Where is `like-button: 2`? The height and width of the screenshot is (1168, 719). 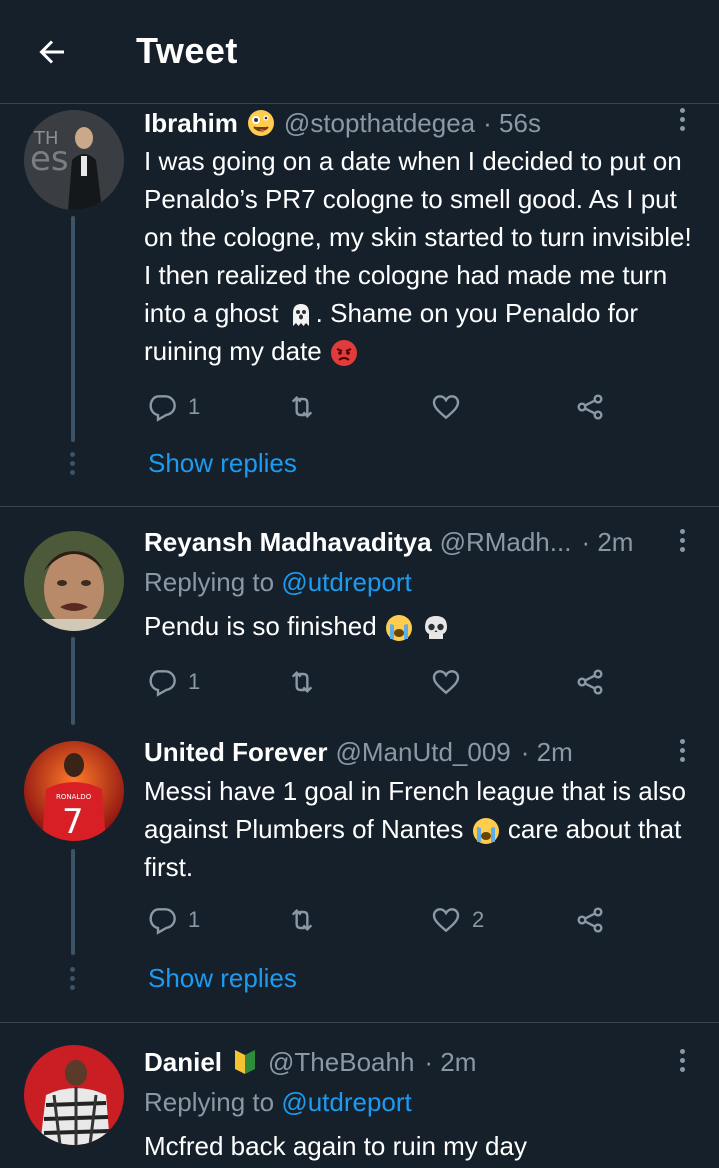 like-button: 2 is located at coordinates (457, 920).